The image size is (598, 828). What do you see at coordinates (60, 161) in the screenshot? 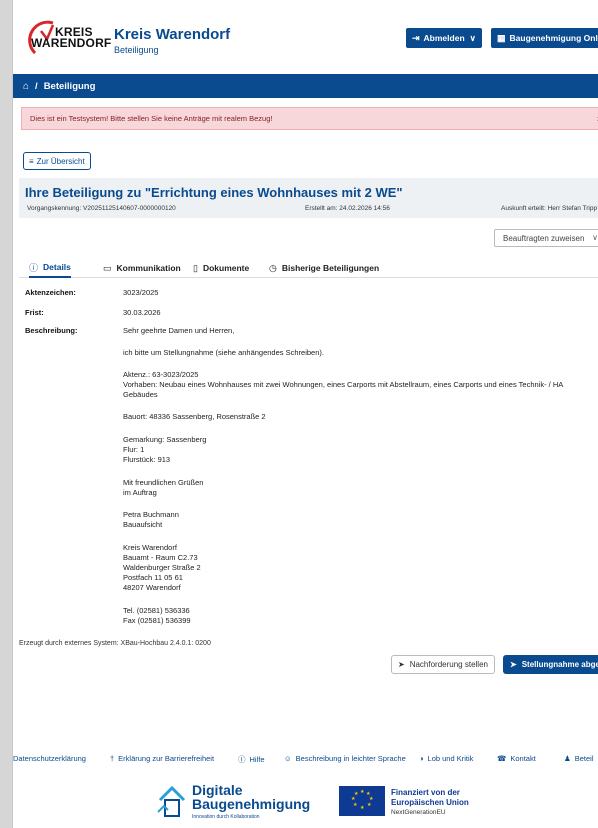
I see `back-to-overview-label: Zur Übersicht` at bounding box center [60, 161].